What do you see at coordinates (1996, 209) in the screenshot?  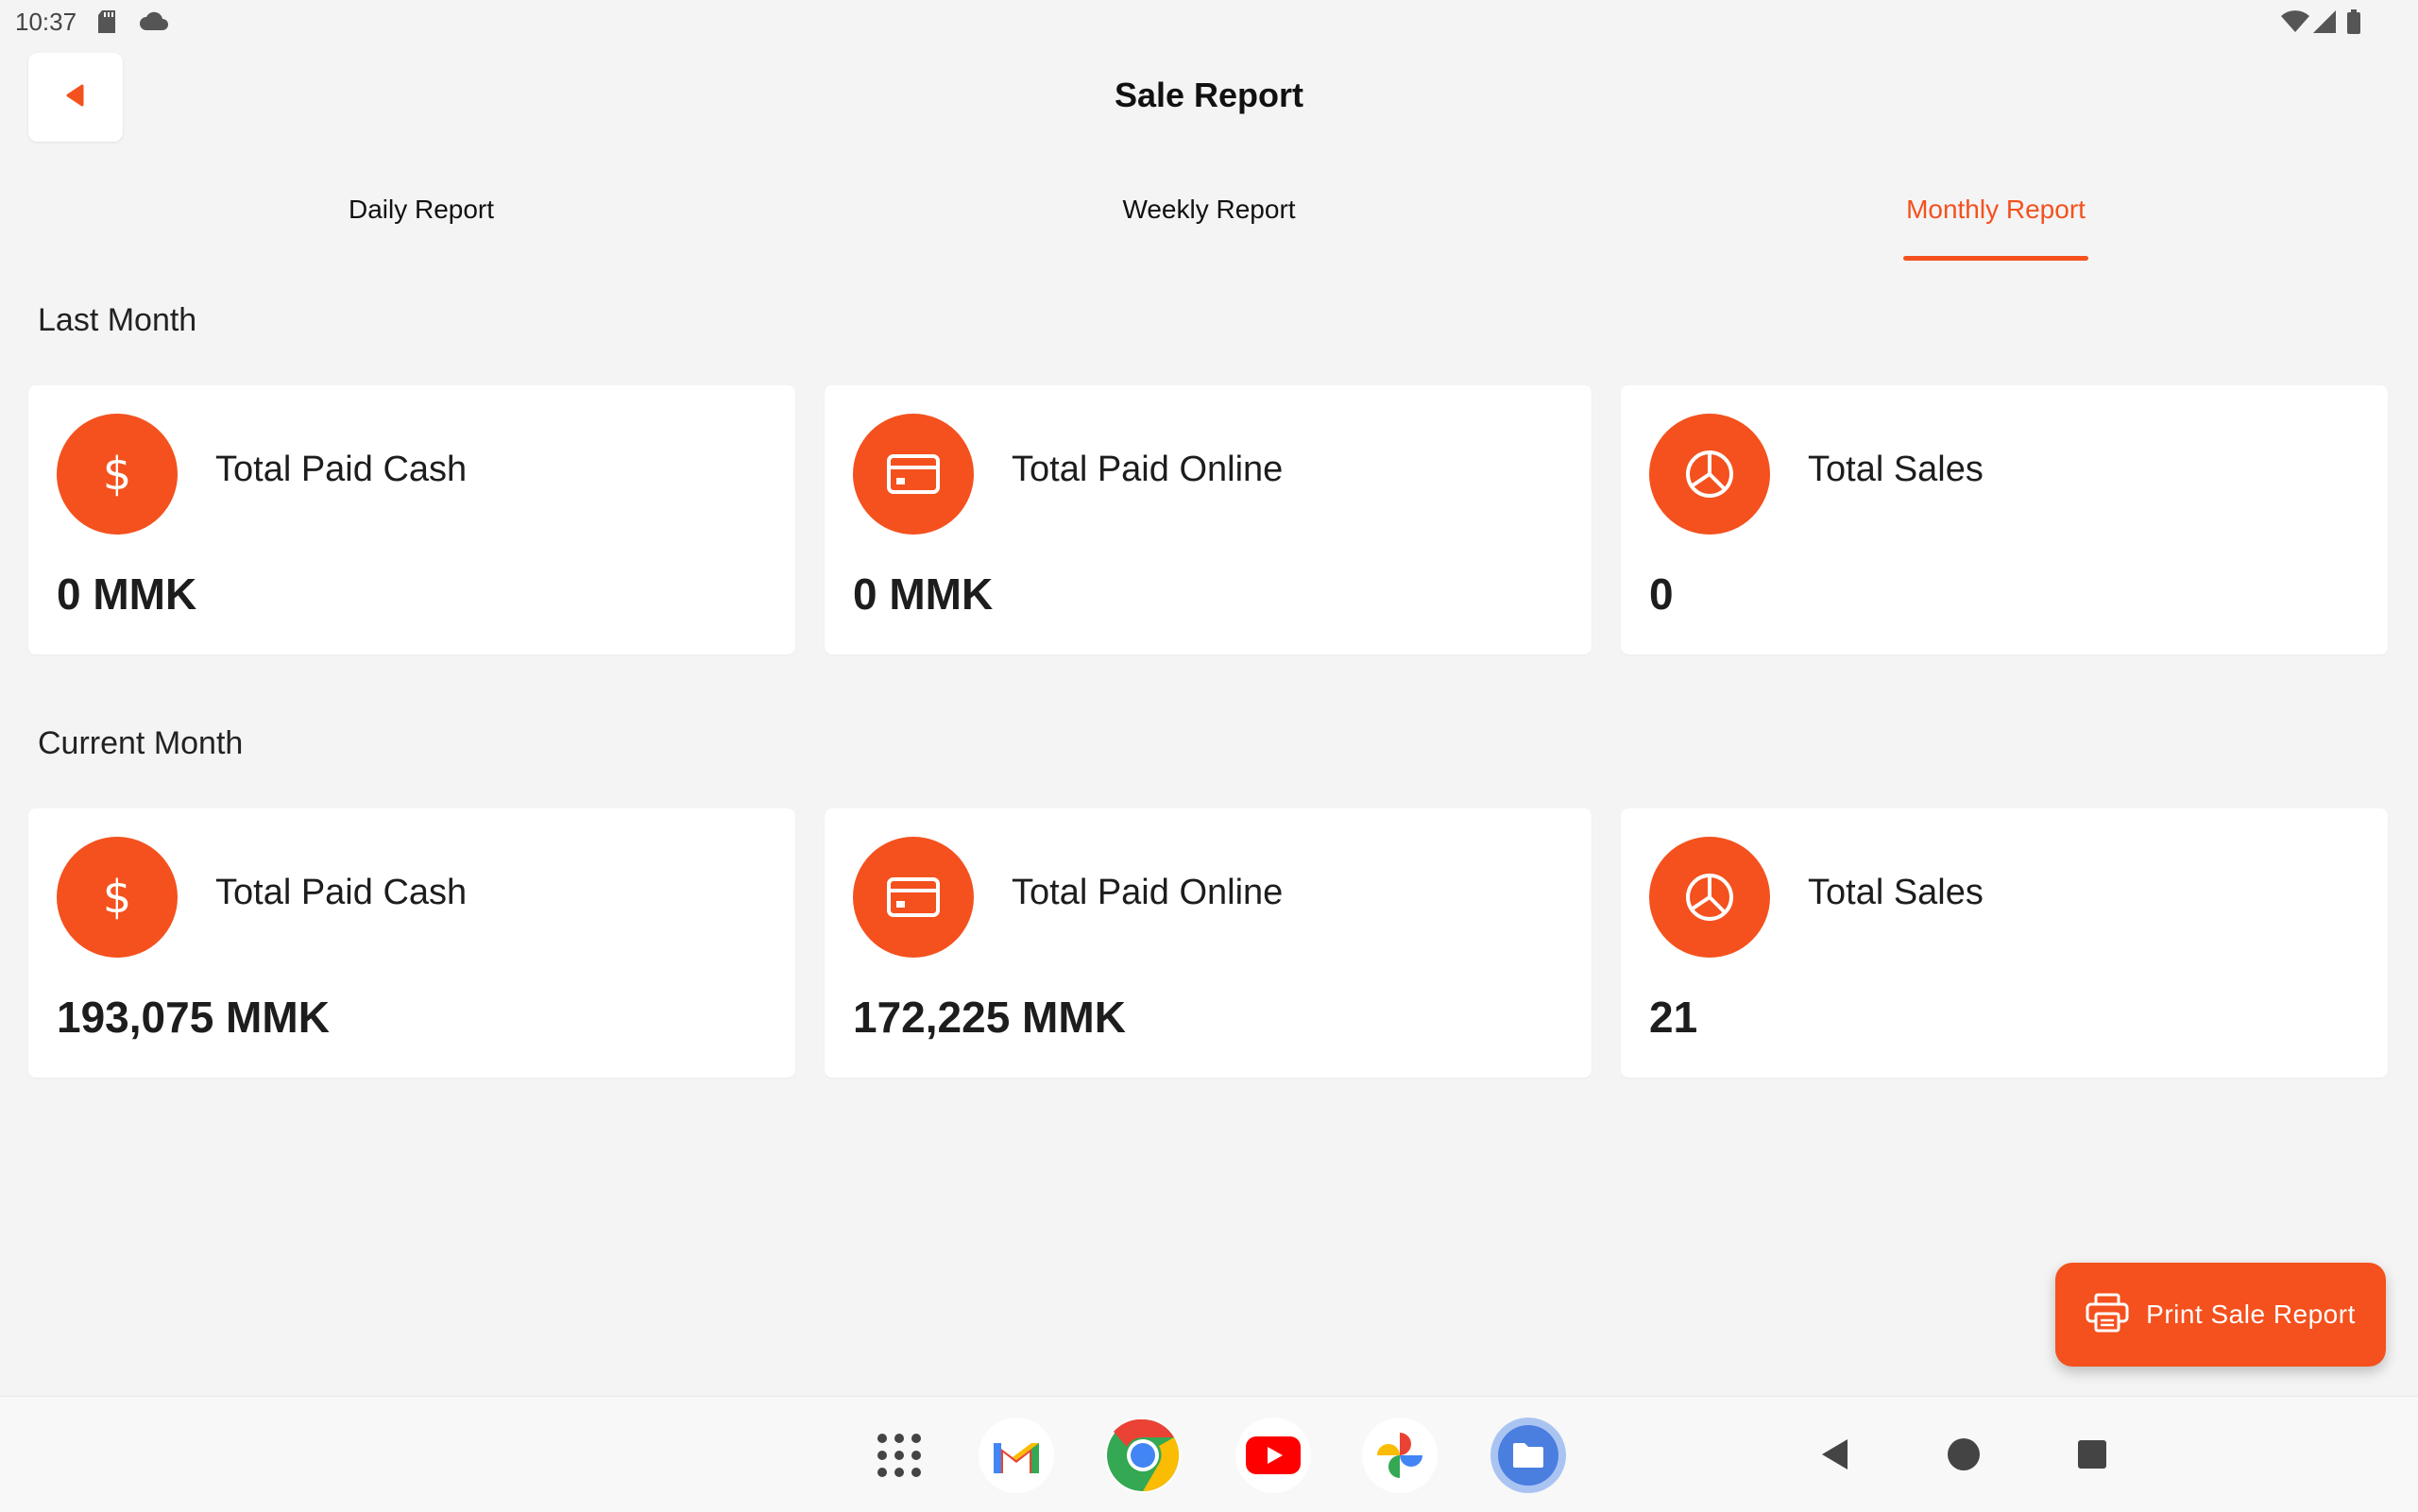 I see `tab-label: Monthly Report` at bounding box center [1996, 209].